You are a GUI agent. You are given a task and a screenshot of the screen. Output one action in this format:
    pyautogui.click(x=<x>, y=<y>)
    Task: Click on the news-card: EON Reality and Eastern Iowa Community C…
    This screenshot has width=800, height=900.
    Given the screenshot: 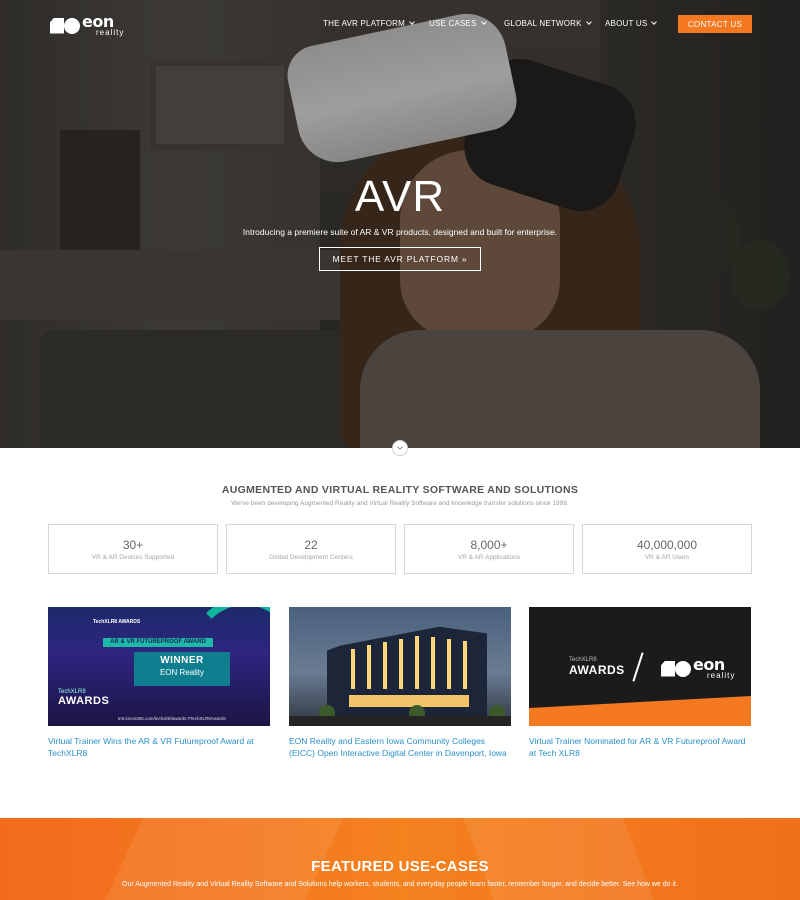 What is the action you would take?
    pyautogui.click(x=400, y=683)
    